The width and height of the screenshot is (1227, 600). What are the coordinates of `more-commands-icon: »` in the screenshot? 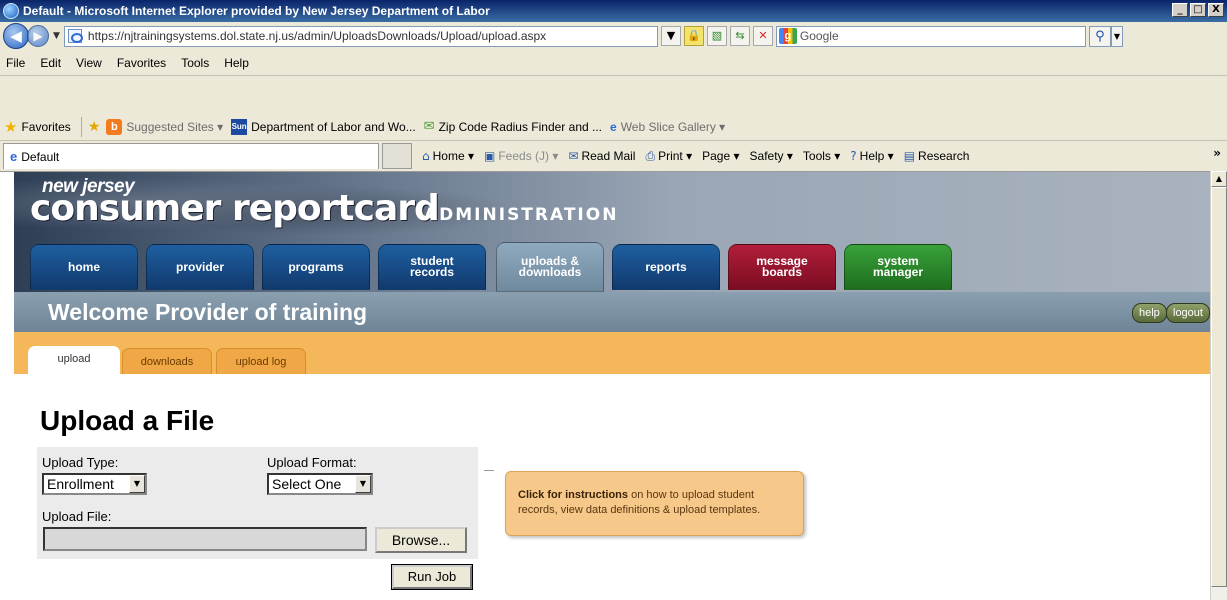 It's located at (1217, 153).